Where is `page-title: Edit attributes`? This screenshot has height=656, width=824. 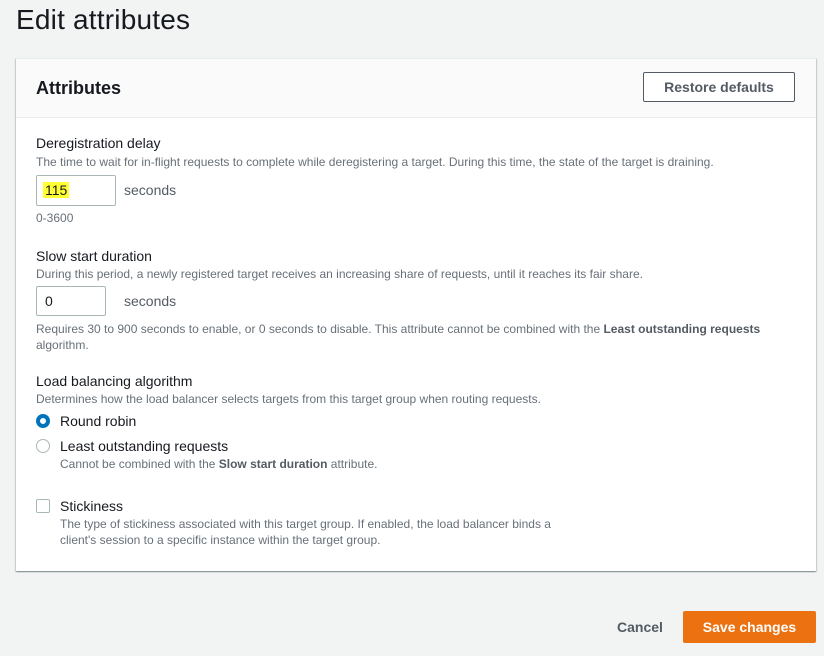 page-title: Edit attributes is located at coordinates (103, 19).